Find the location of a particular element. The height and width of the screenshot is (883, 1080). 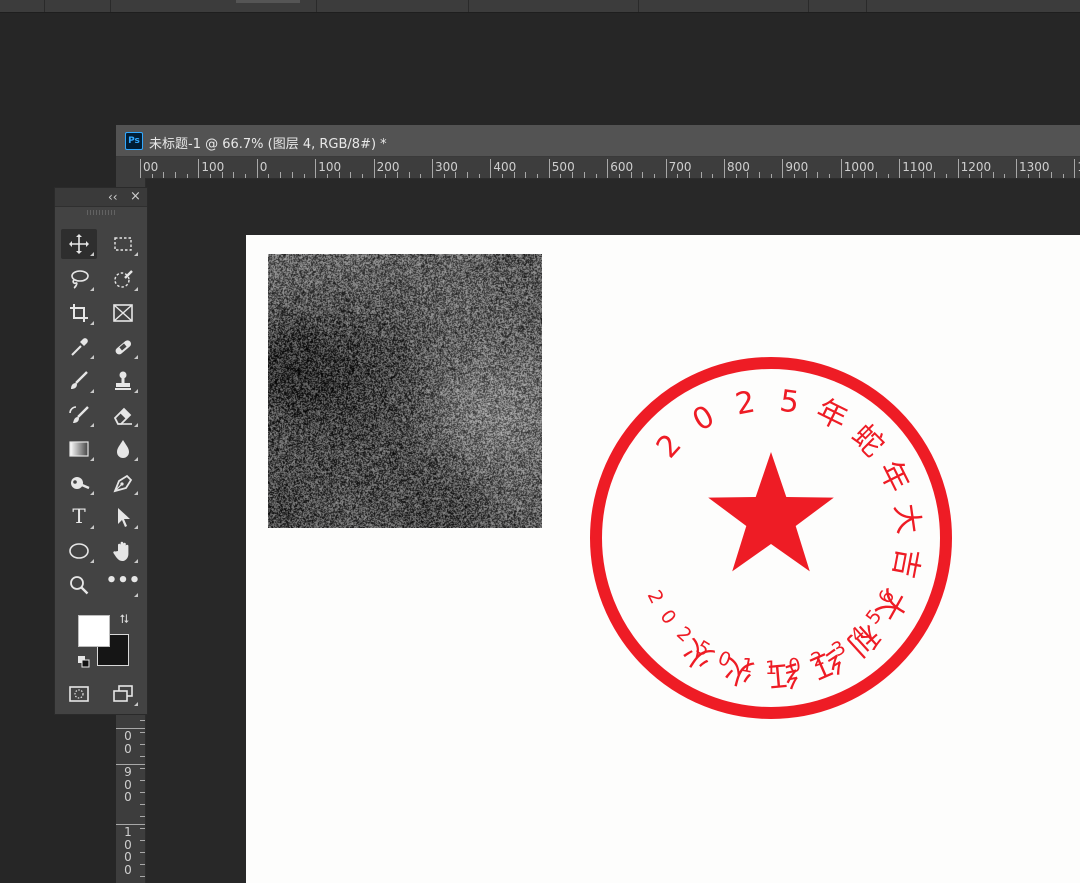

brush-tool is located at coordinates (79, 381).